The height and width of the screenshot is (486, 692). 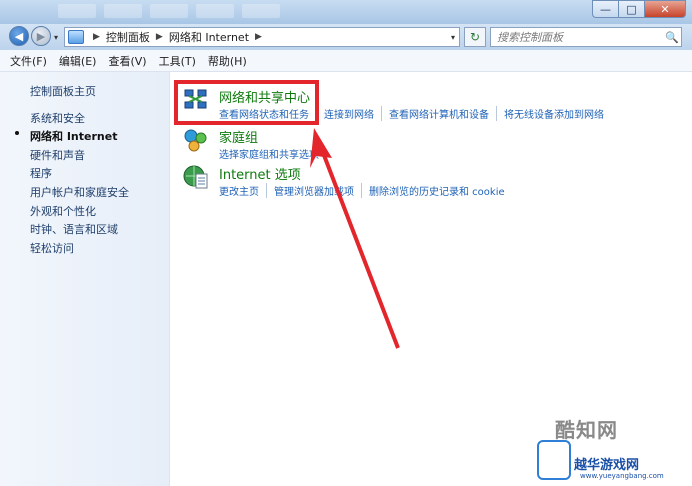 I want to click on address-bar: ▶ 控制面板 ▶ 网络和 Internet ▶ ▾, so click(x=262, y=37).